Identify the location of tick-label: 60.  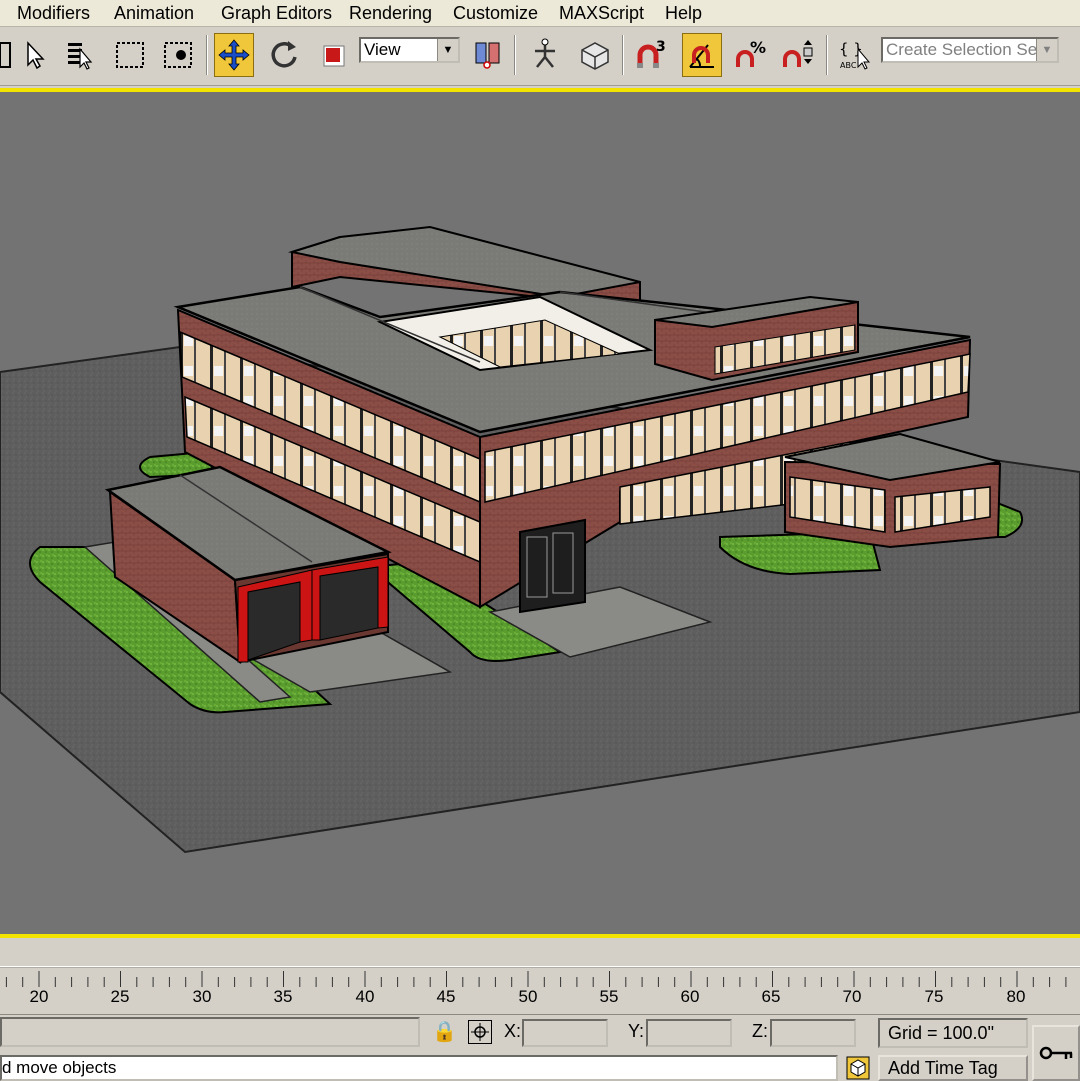
(690, 996).